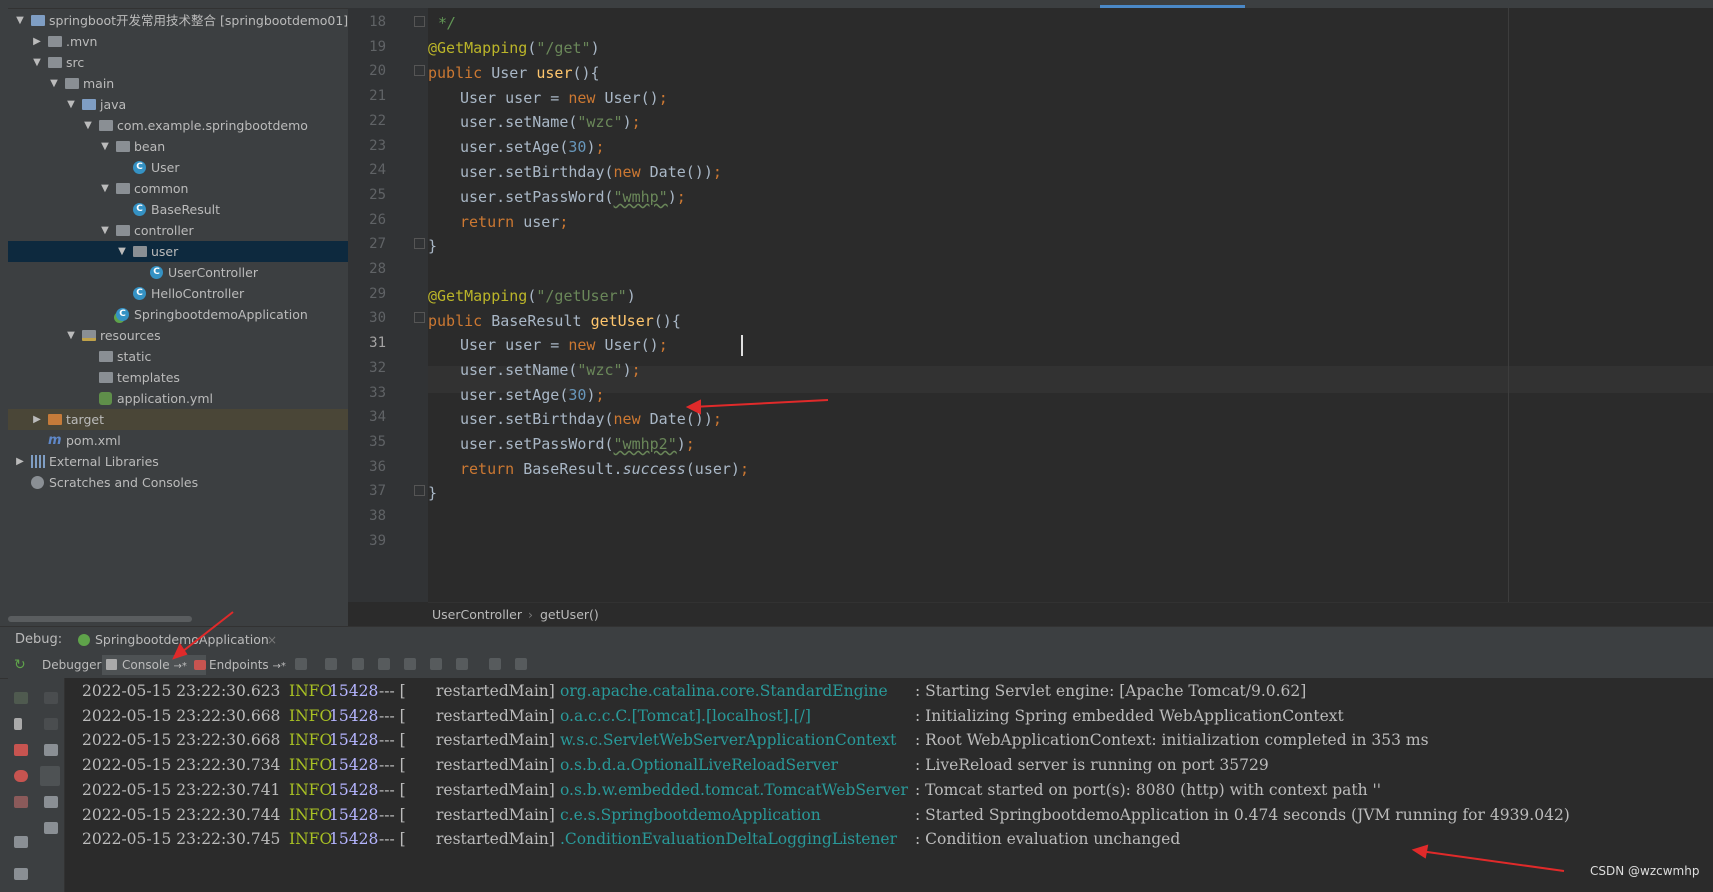 The image size is (1713, 892). I want to click on tree-item: C SpringbootdemoApplication, so click(178, 314).